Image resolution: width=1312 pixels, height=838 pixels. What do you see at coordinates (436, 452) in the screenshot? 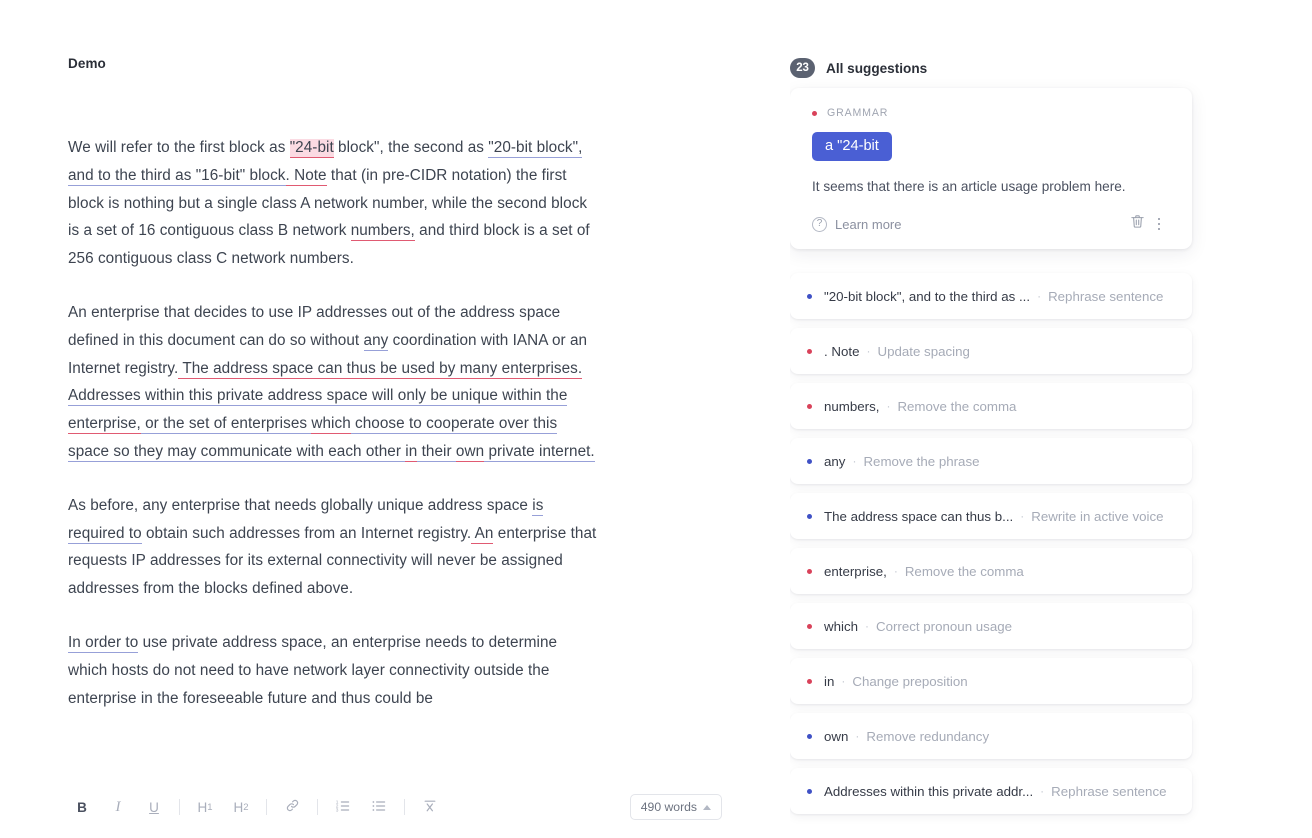
I see `inline-suggestion-mark: their` at bounding box center [436, 452].